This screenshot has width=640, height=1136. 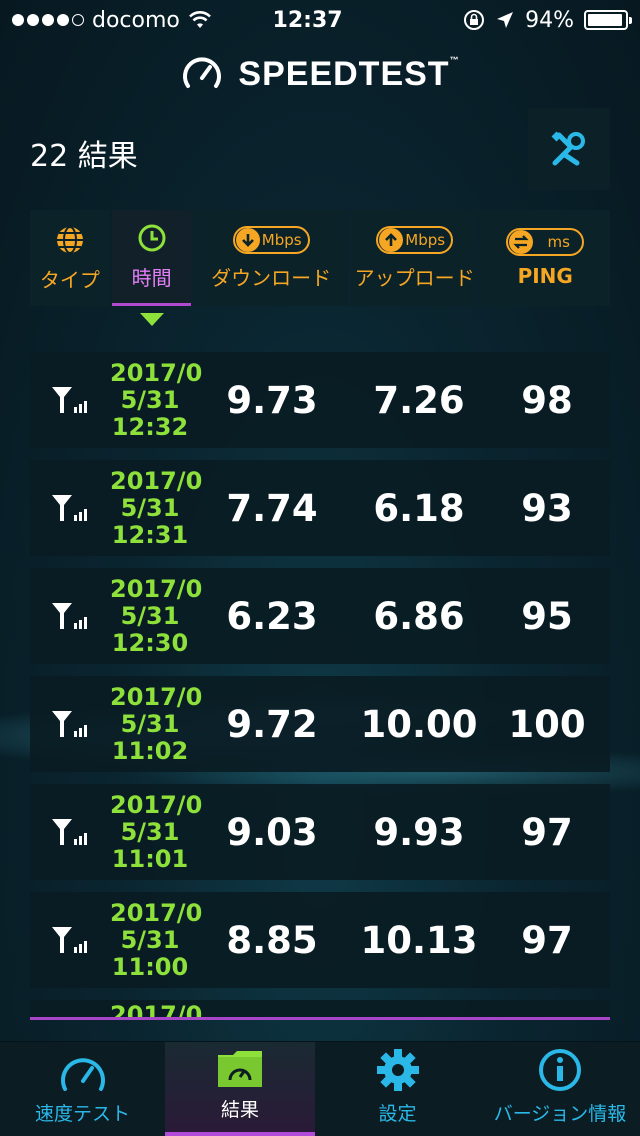 I want to click on location-icon, so click(x=505, y=20).